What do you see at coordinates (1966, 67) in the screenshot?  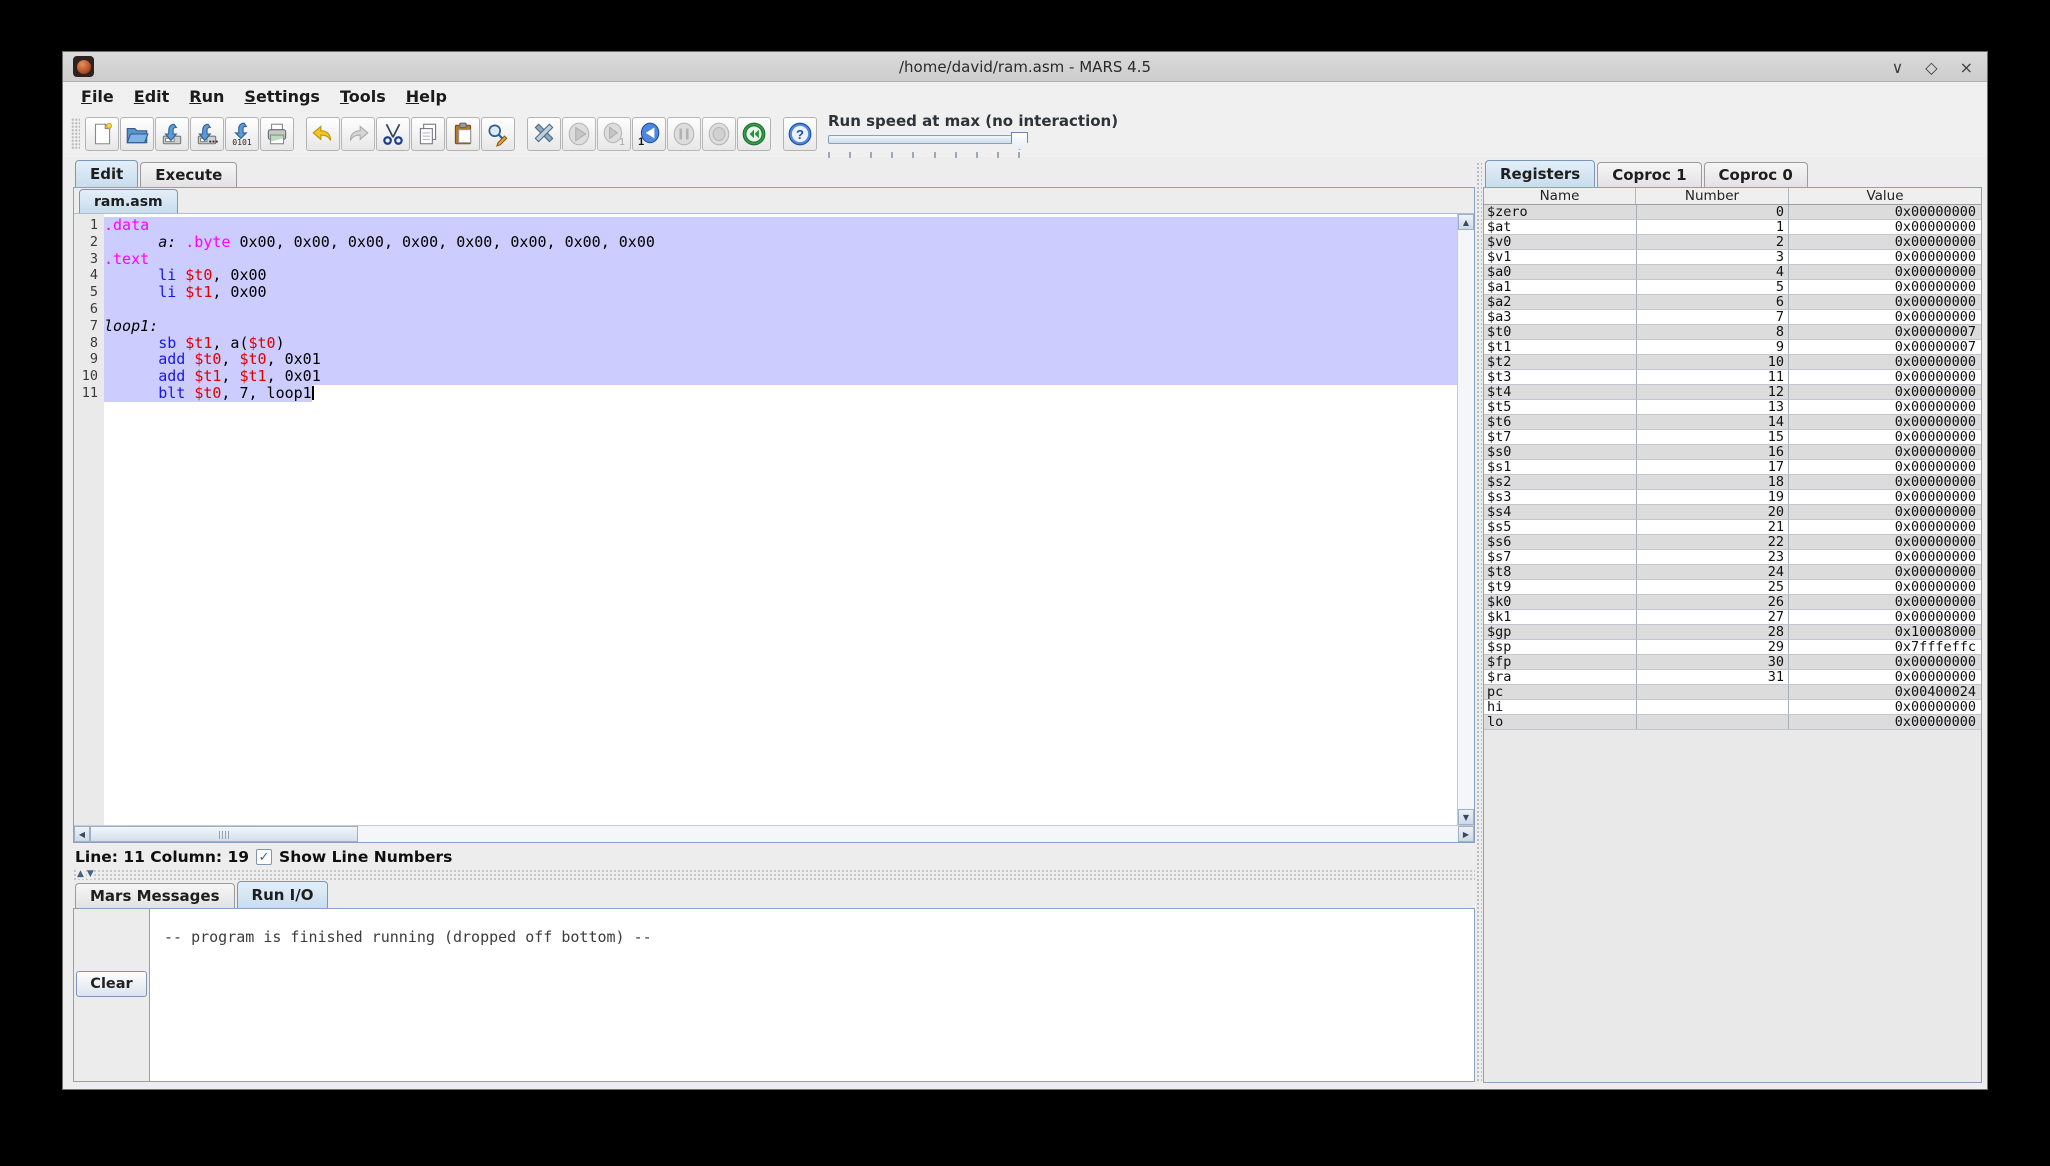 I see `close-icon: ×` at bounding box center [1966, 67].